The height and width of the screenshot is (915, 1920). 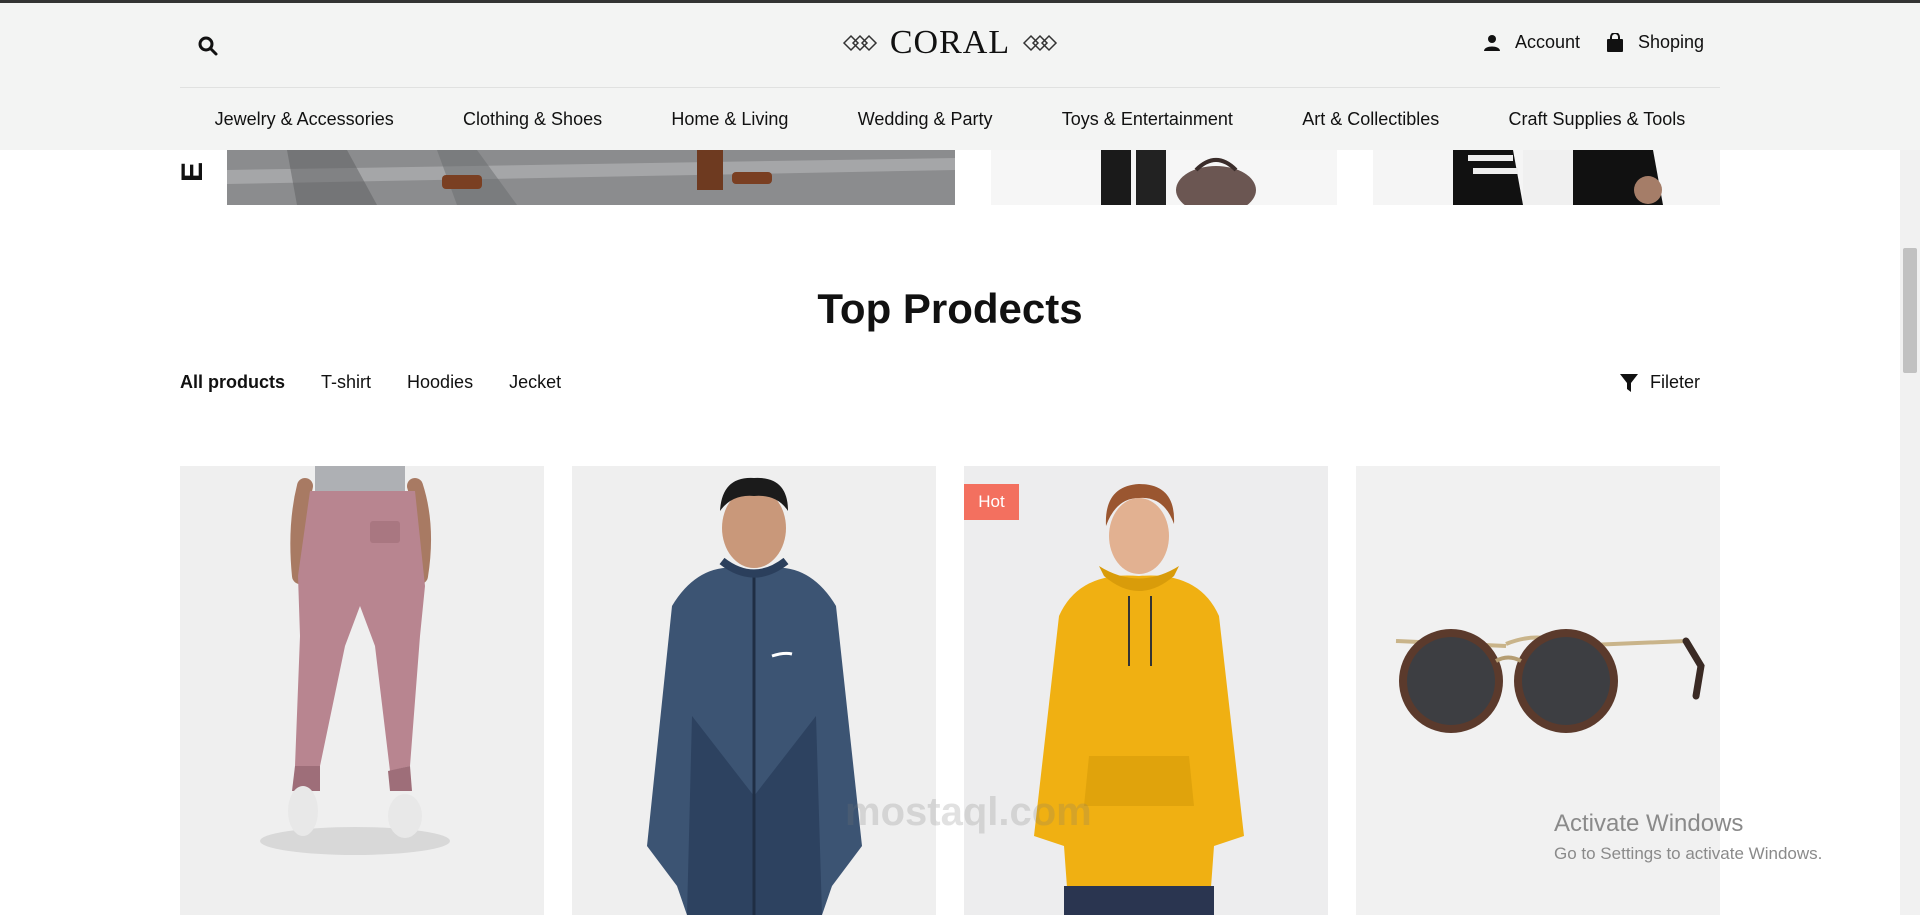 I want to click on filter-button: Fileter, so click(x=1660, y=382).